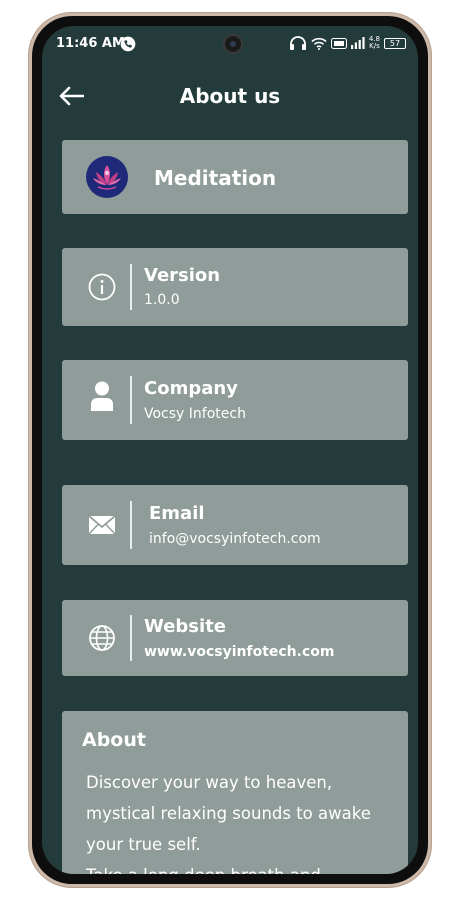 The image size is (460, 900). Describe the element at coordinates (90, 43) in the screenshot. I see `status-time: 11:46 AM` at that location.